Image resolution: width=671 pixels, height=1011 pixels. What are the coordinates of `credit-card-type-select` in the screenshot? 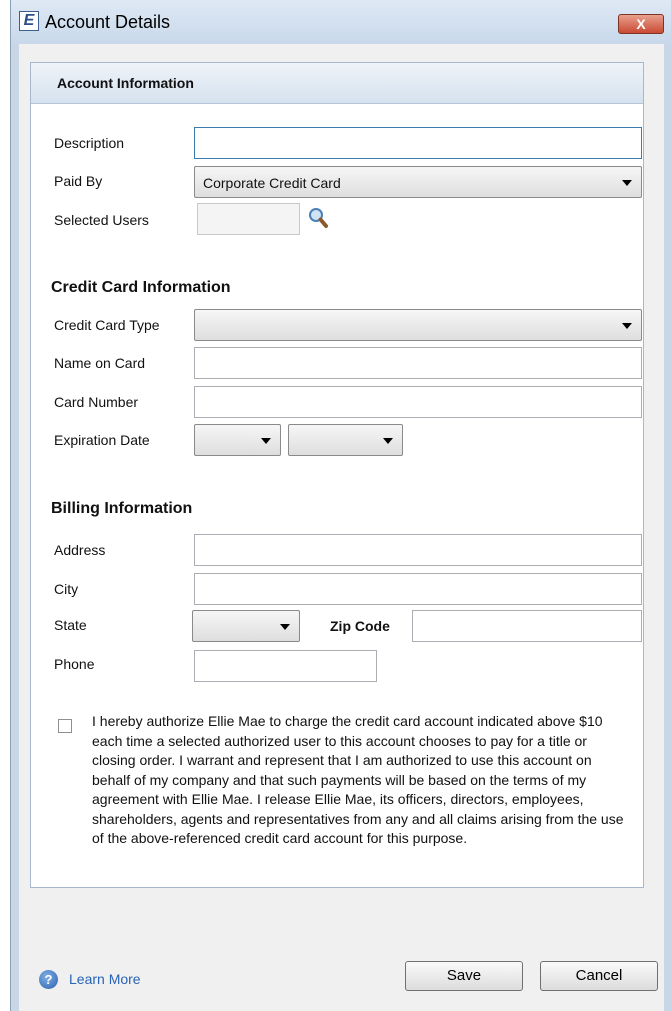 It's located at (418, 325).